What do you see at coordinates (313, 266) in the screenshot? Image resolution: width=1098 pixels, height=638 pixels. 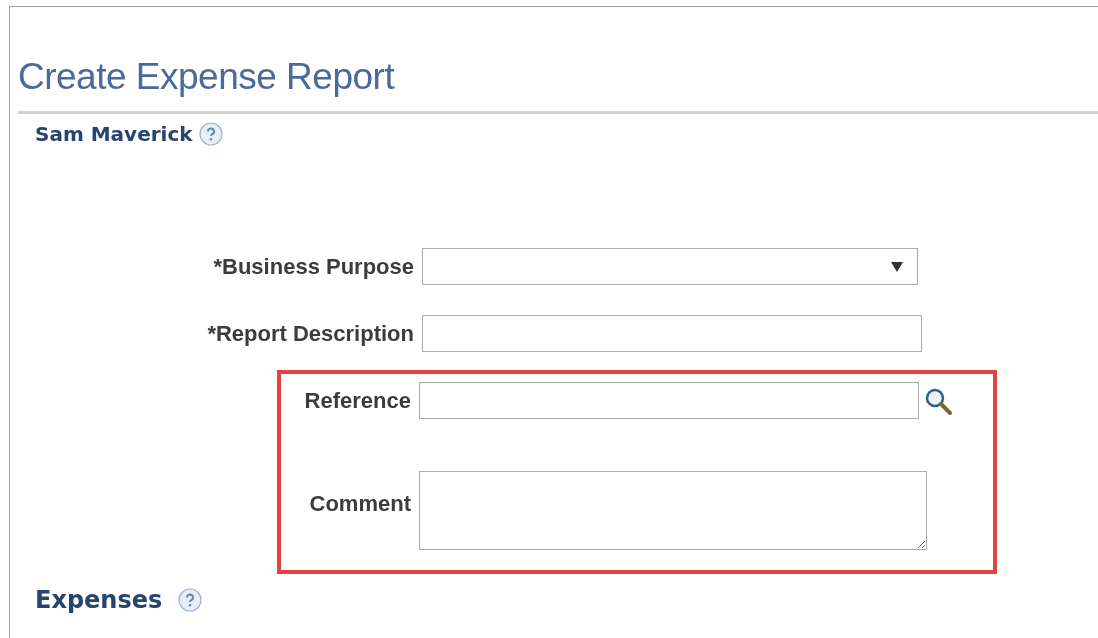 I see `field-label: *Business Purpose` at bounding box center [313, 266].